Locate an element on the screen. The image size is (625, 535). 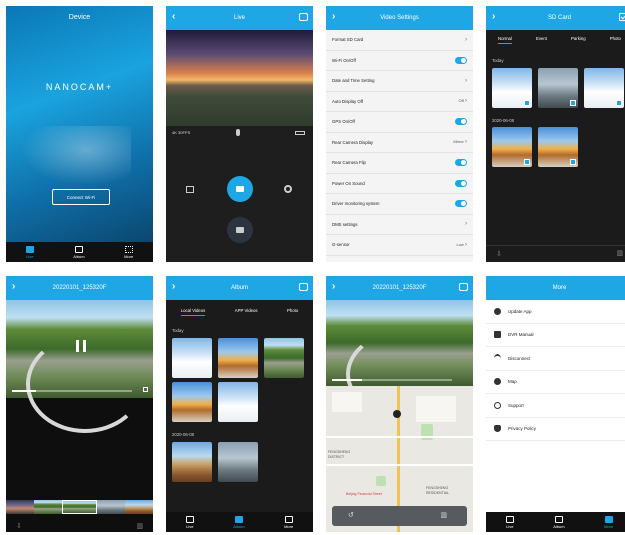
more-item-dvr-manual: DVR Manual› is located at coordinates (555, 335).